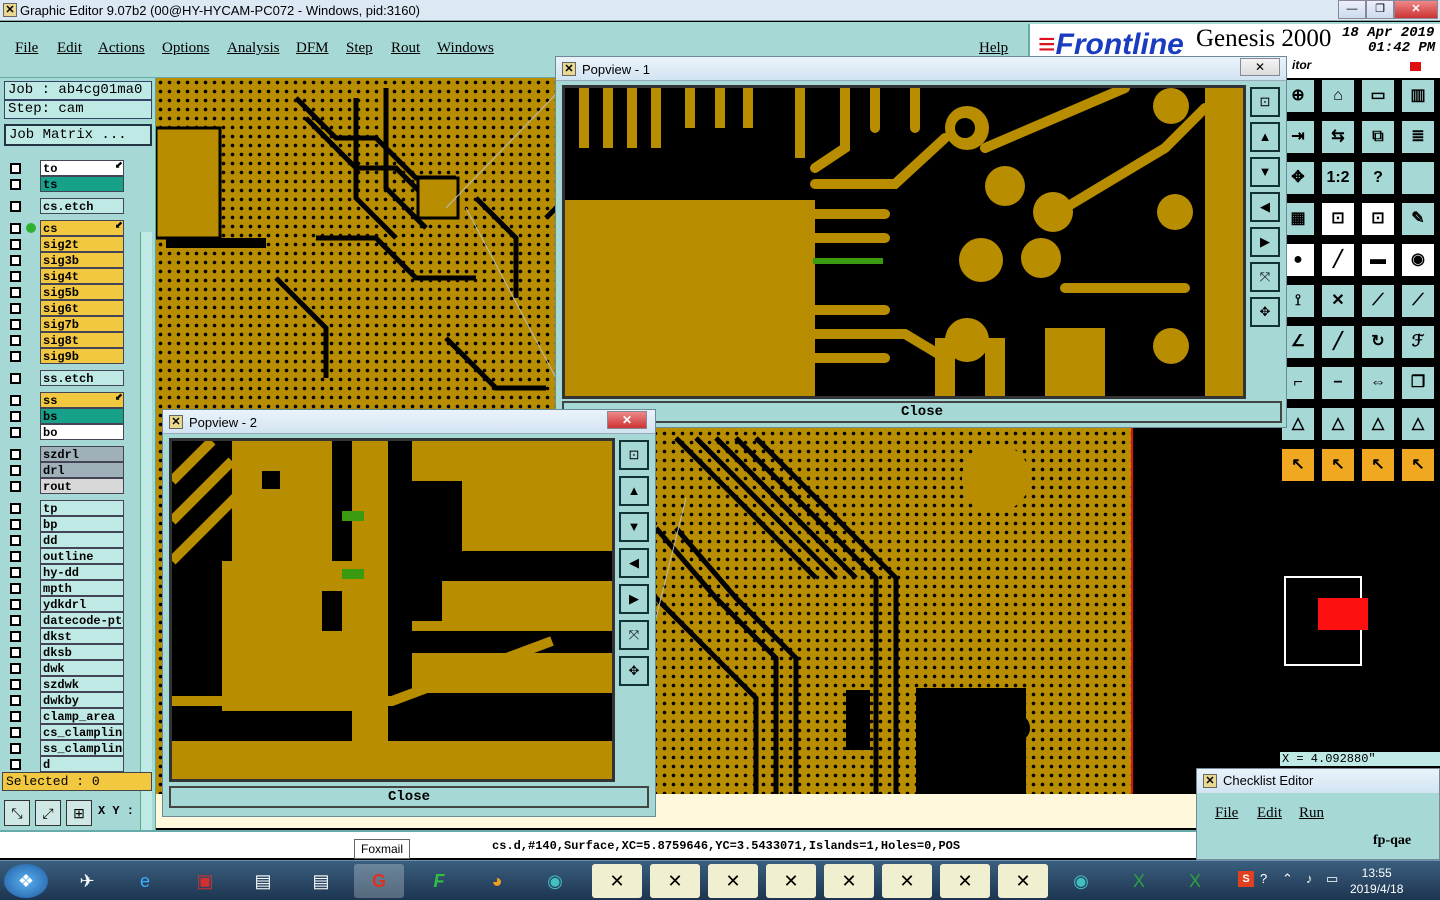 The width and height of the screenshot is (1440, 900). I want to click on menu-edit: Edit, so click(69, 48).